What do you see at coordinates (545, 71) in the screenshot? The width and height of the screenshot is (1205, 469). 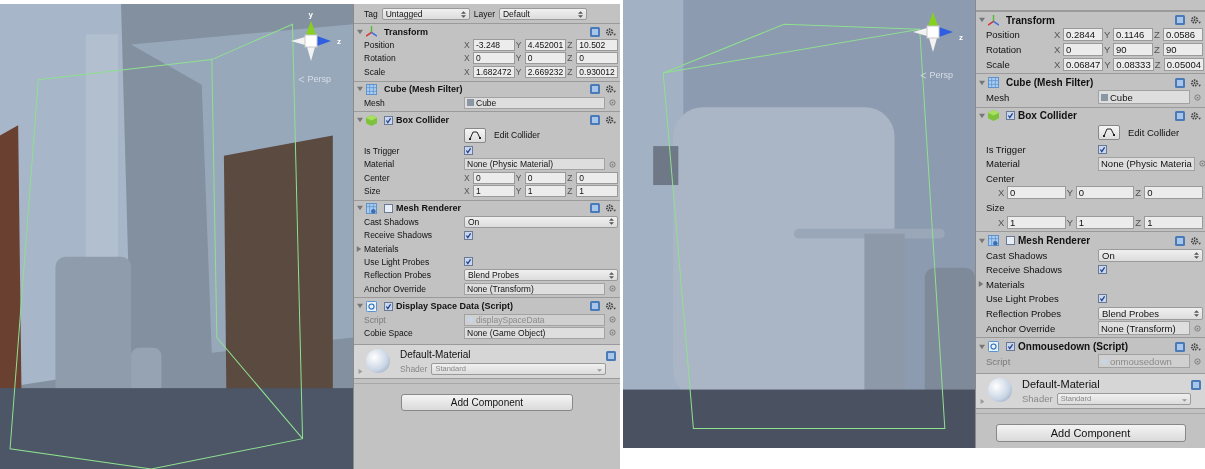 I see `number-field: 2.669232` at bounding box center [545, 71].